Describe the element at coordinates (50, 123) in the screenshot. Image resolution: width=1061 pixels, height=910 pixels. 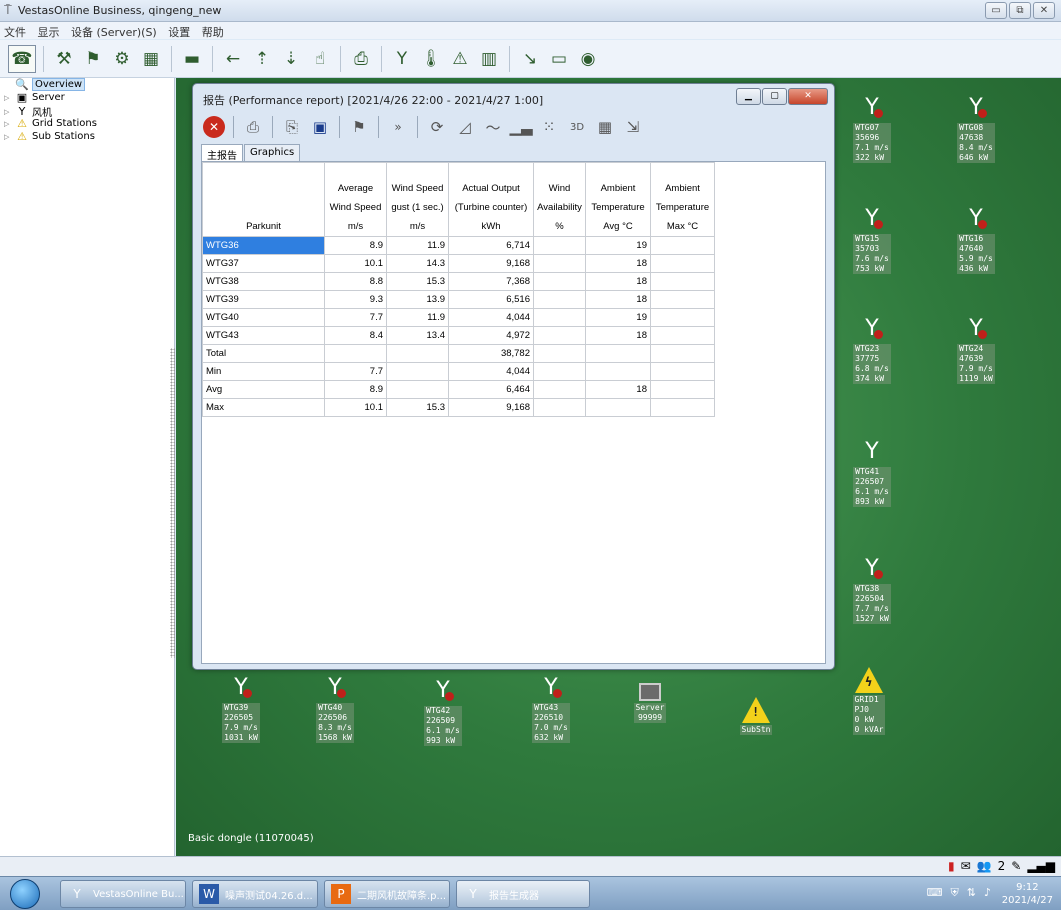
I see `tree-item-grid-stations: ▷ ⚠ Grid Stations` at that location.